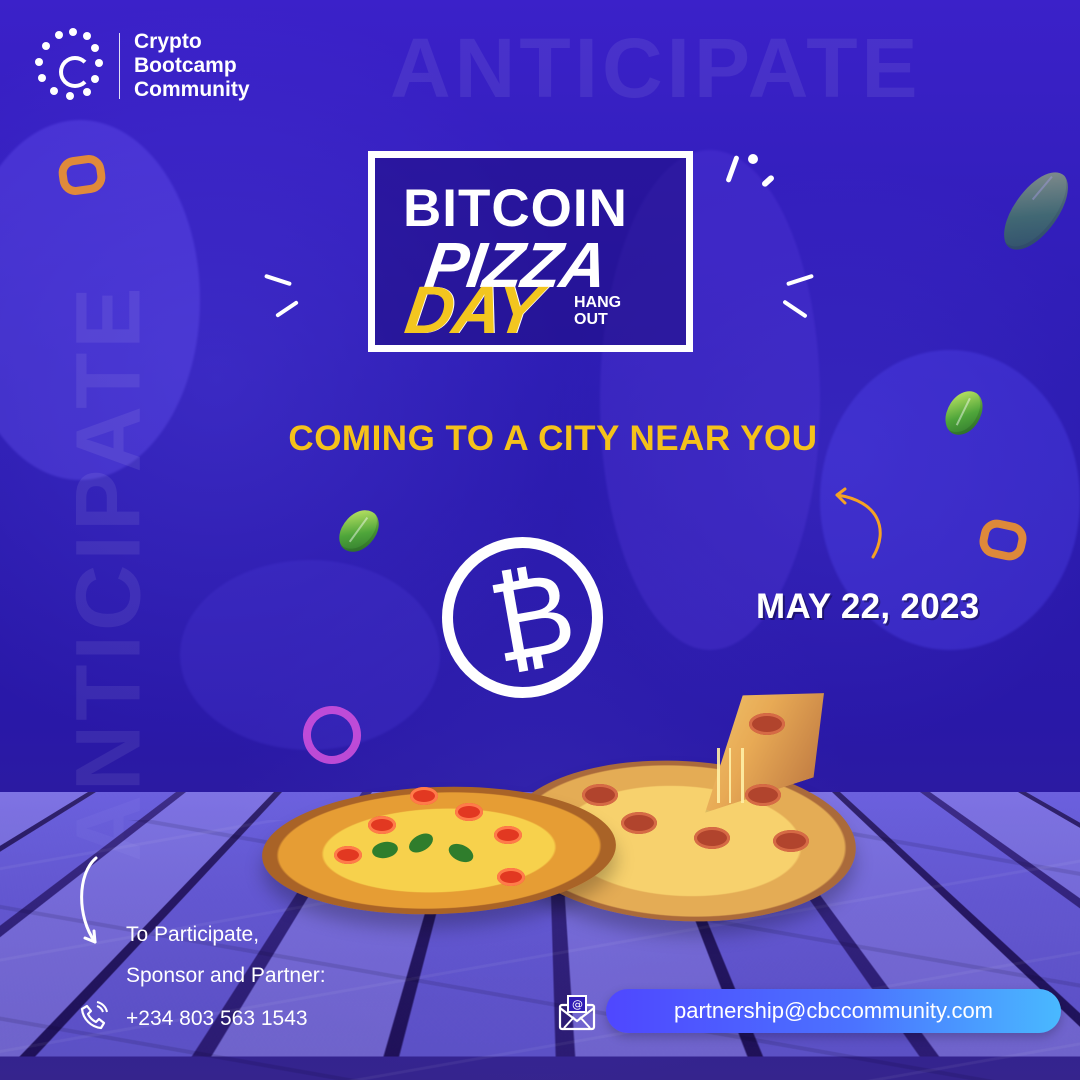  What do you see at coordinates (226, 975) in the screenshot?
I see `participation-line-2: Sponsor and Partner:` at bounding box center [226, 975].